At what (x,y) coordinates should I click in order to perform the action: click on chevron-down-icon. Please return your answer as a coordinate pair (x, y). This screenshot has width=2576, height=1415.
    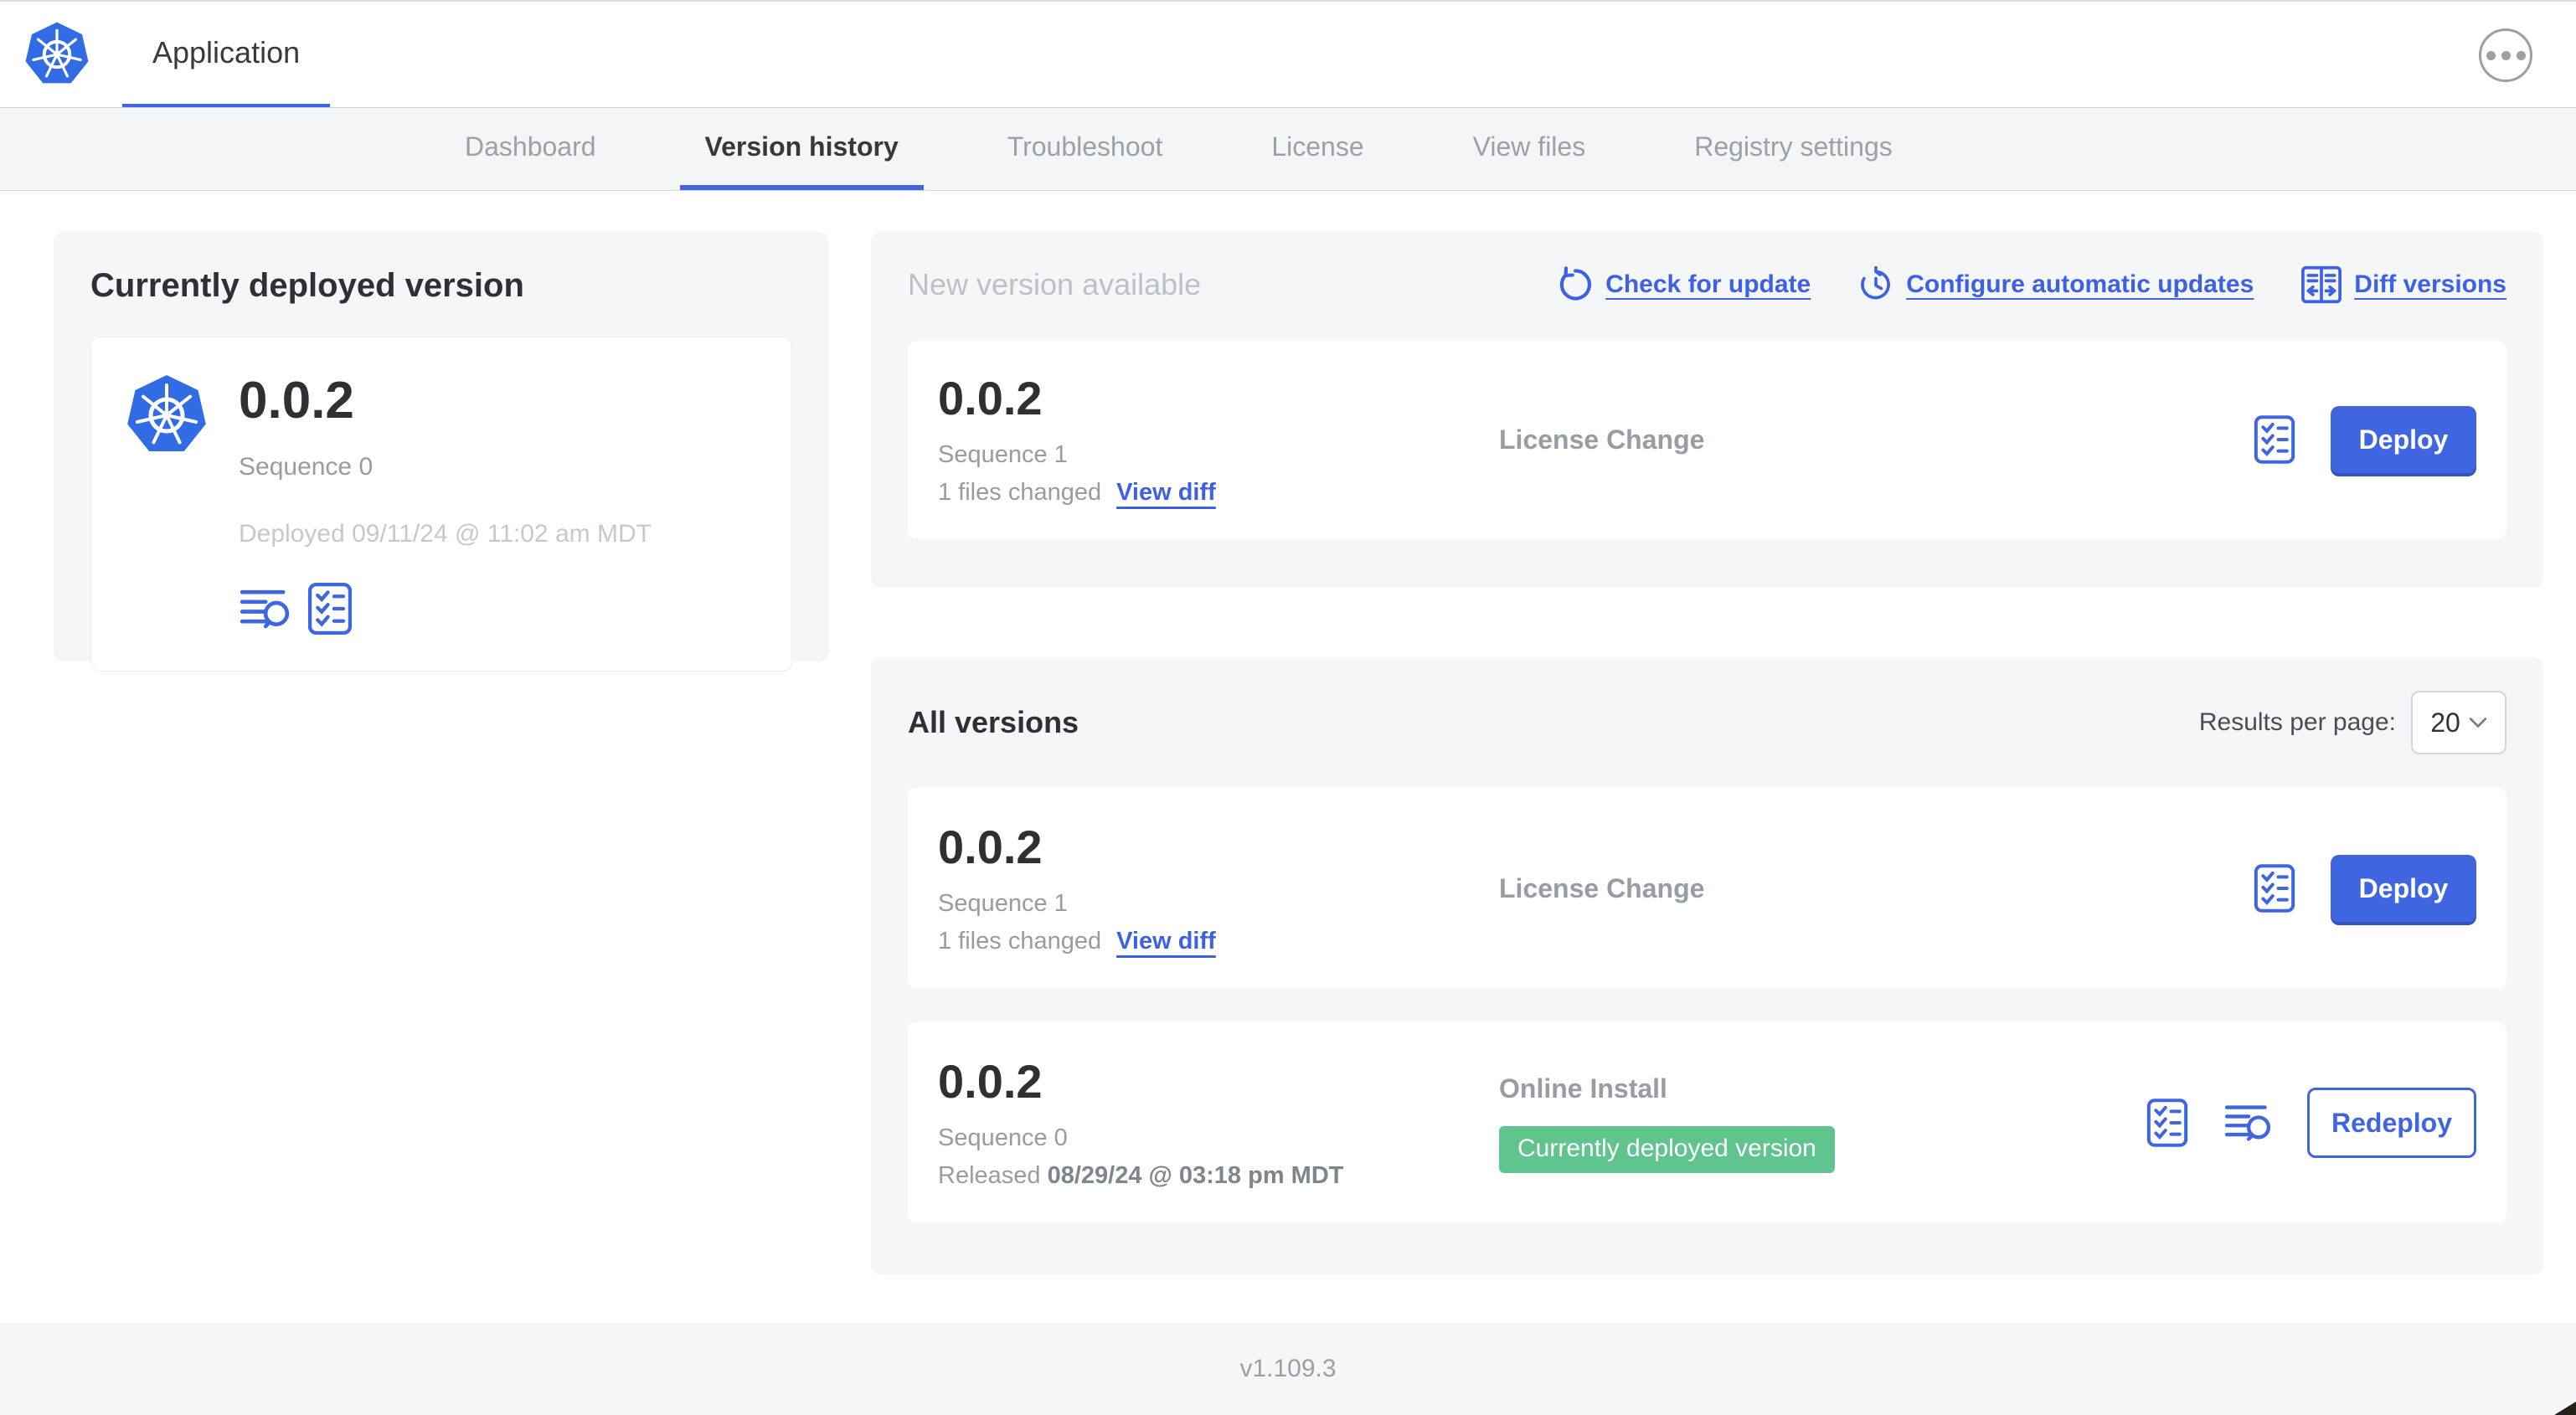
    Looking at the image, I should click on (2478, 722).